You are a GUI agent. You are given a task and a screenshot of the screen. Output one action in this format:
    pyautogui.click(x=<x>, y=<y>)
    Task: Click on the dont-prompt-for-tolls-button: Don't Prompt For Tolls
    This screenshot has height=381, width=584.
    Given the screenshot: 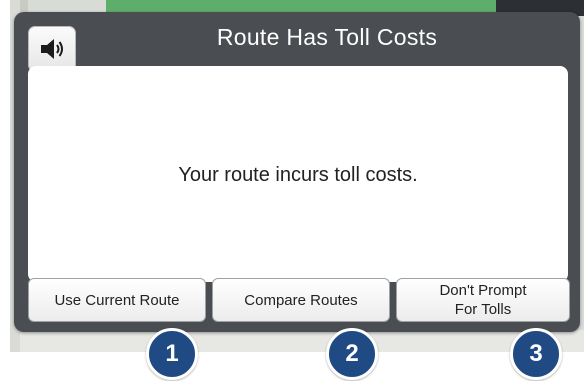 What is the action you would take?
    pyautogui.click(x=483, y=300)
    